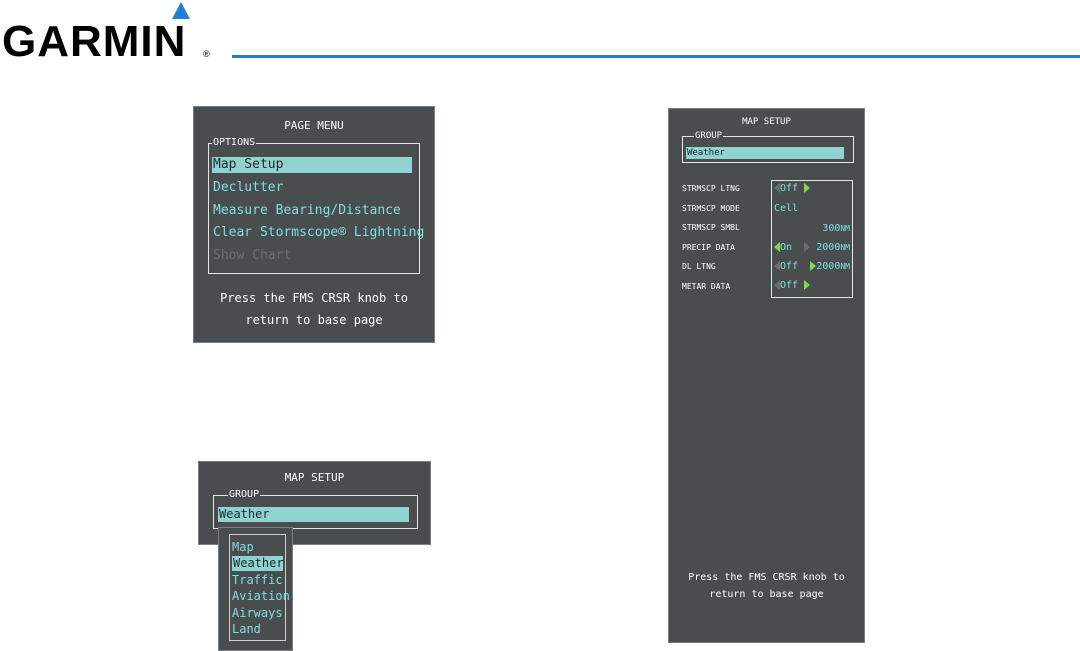 The width and height of the screenshot is (1080, 651). Describe the element at coordinates (248, 187) in the screenshot. I see `menu-item-declutter: Declutter` at that location.